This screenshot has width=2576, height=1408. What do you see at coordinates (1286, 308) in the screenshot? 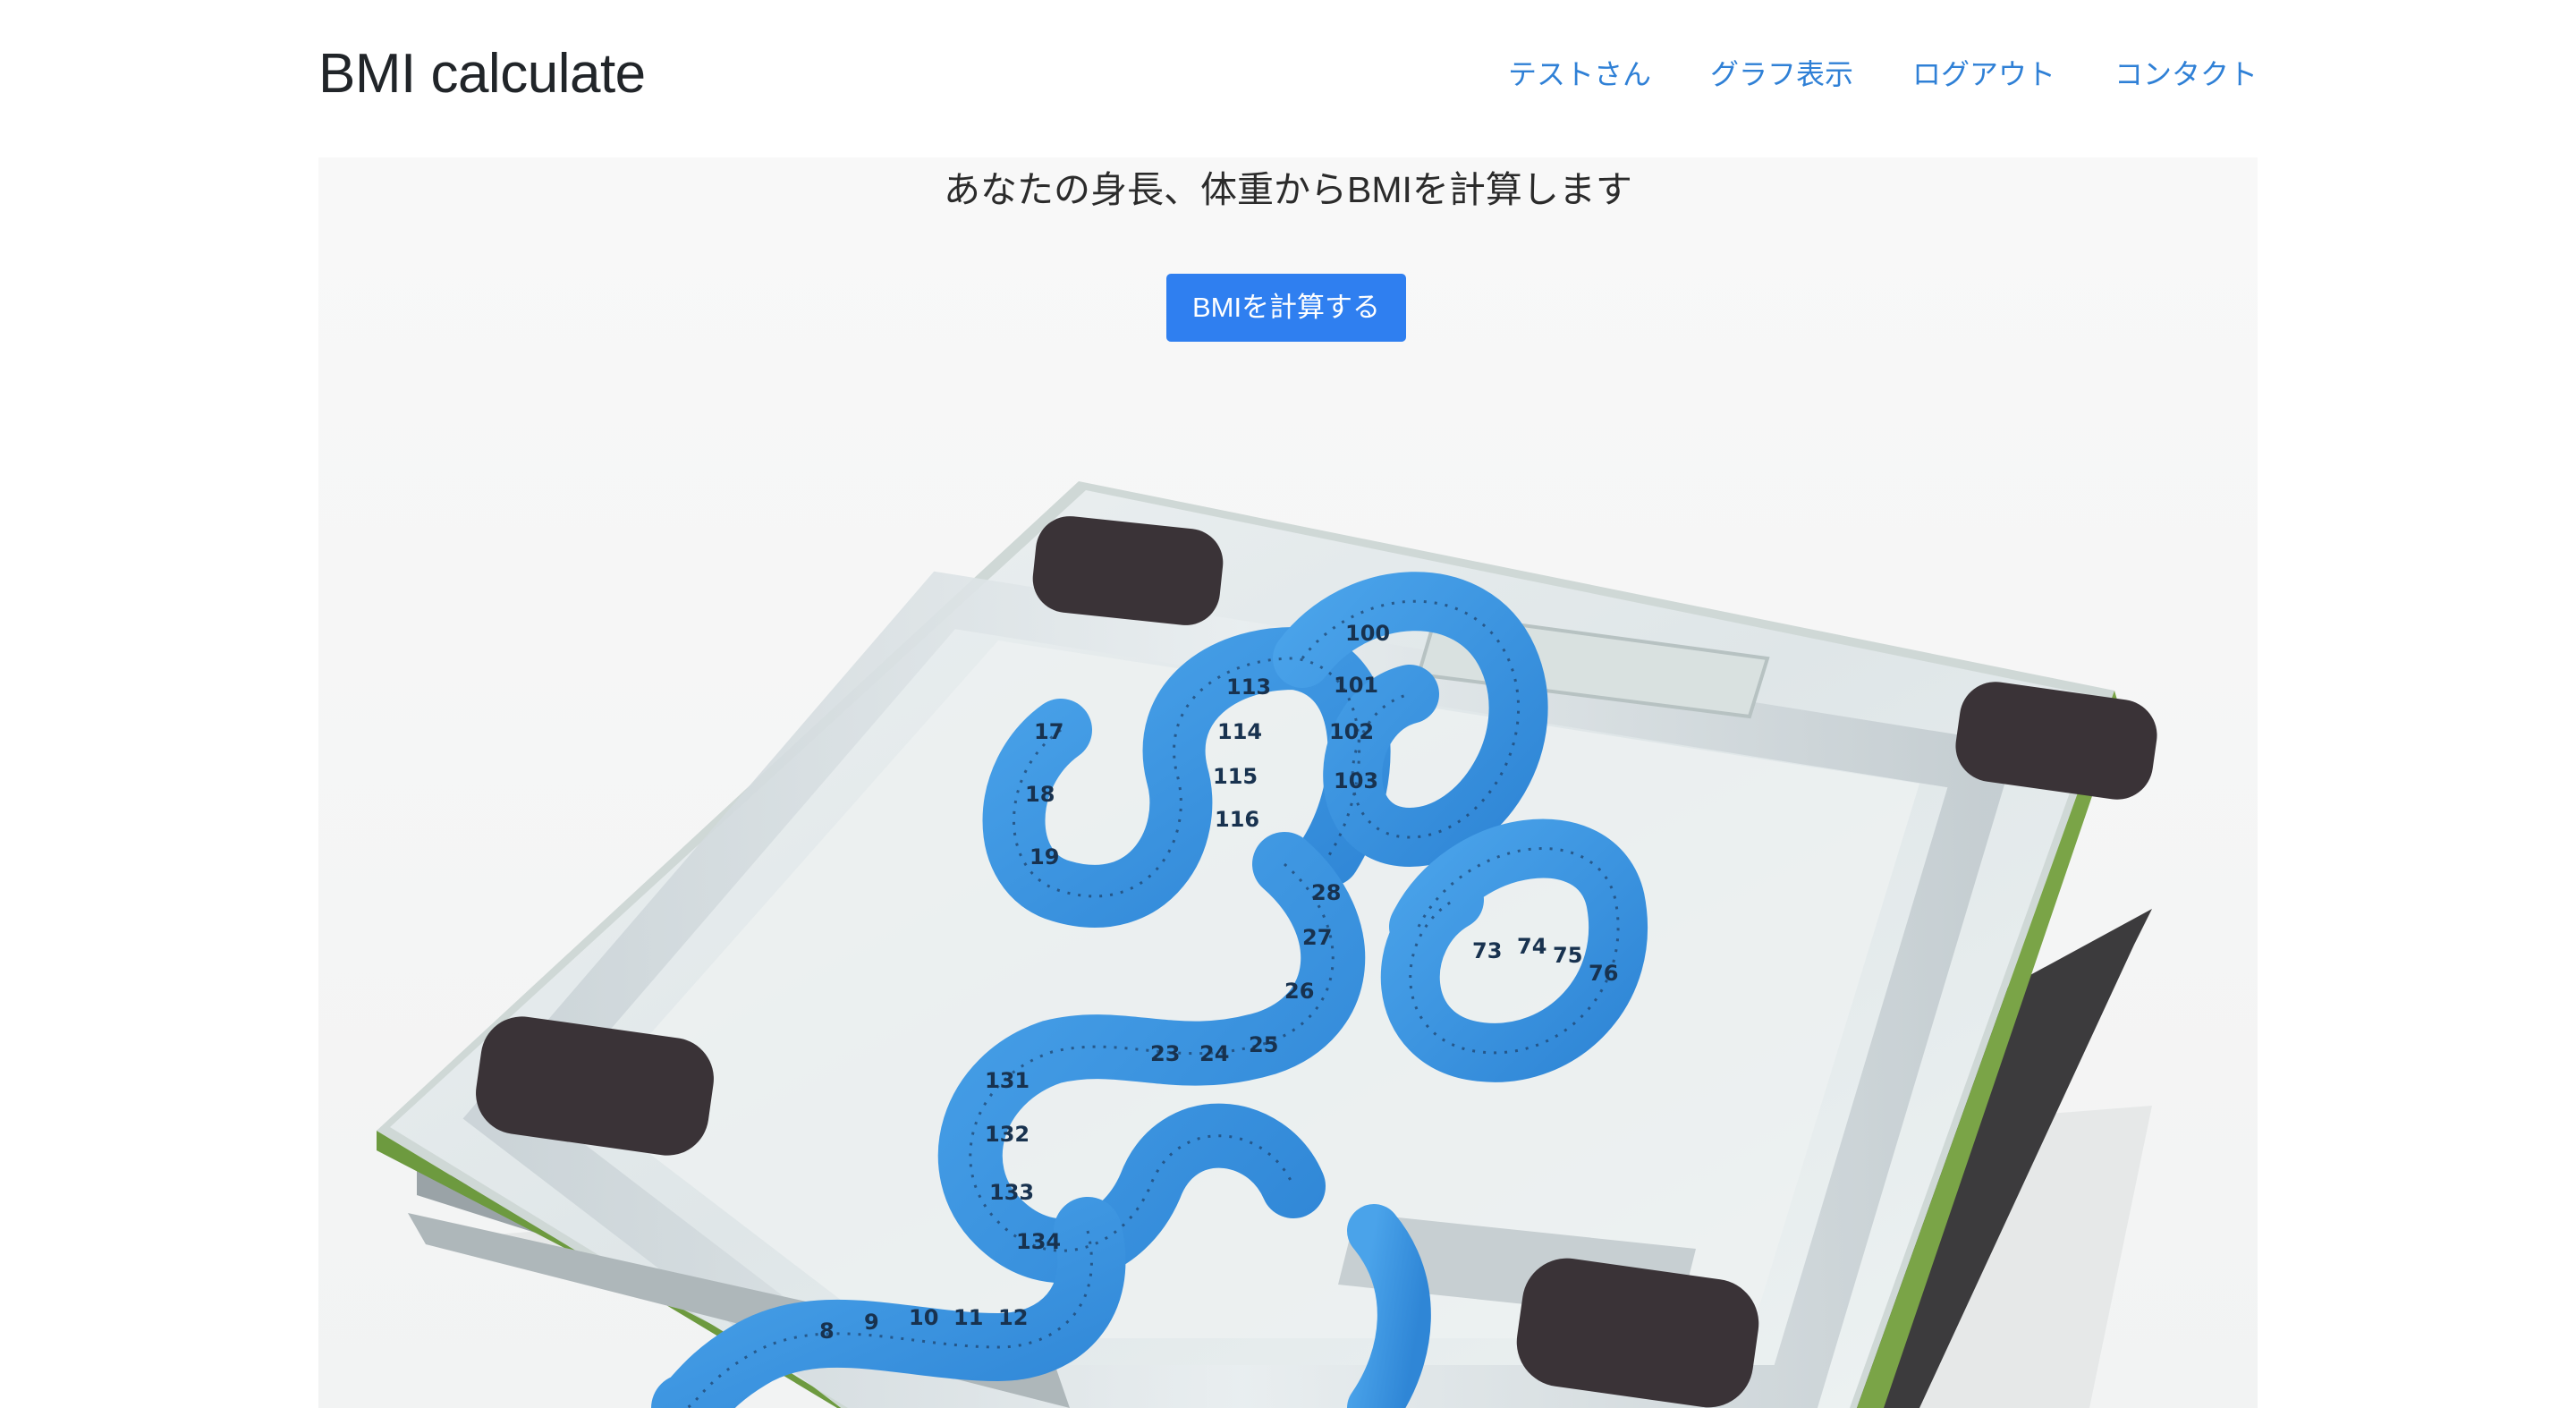
I see `calculate-bmi-button: BMIを計算する` at bounding box center [1286, 308].